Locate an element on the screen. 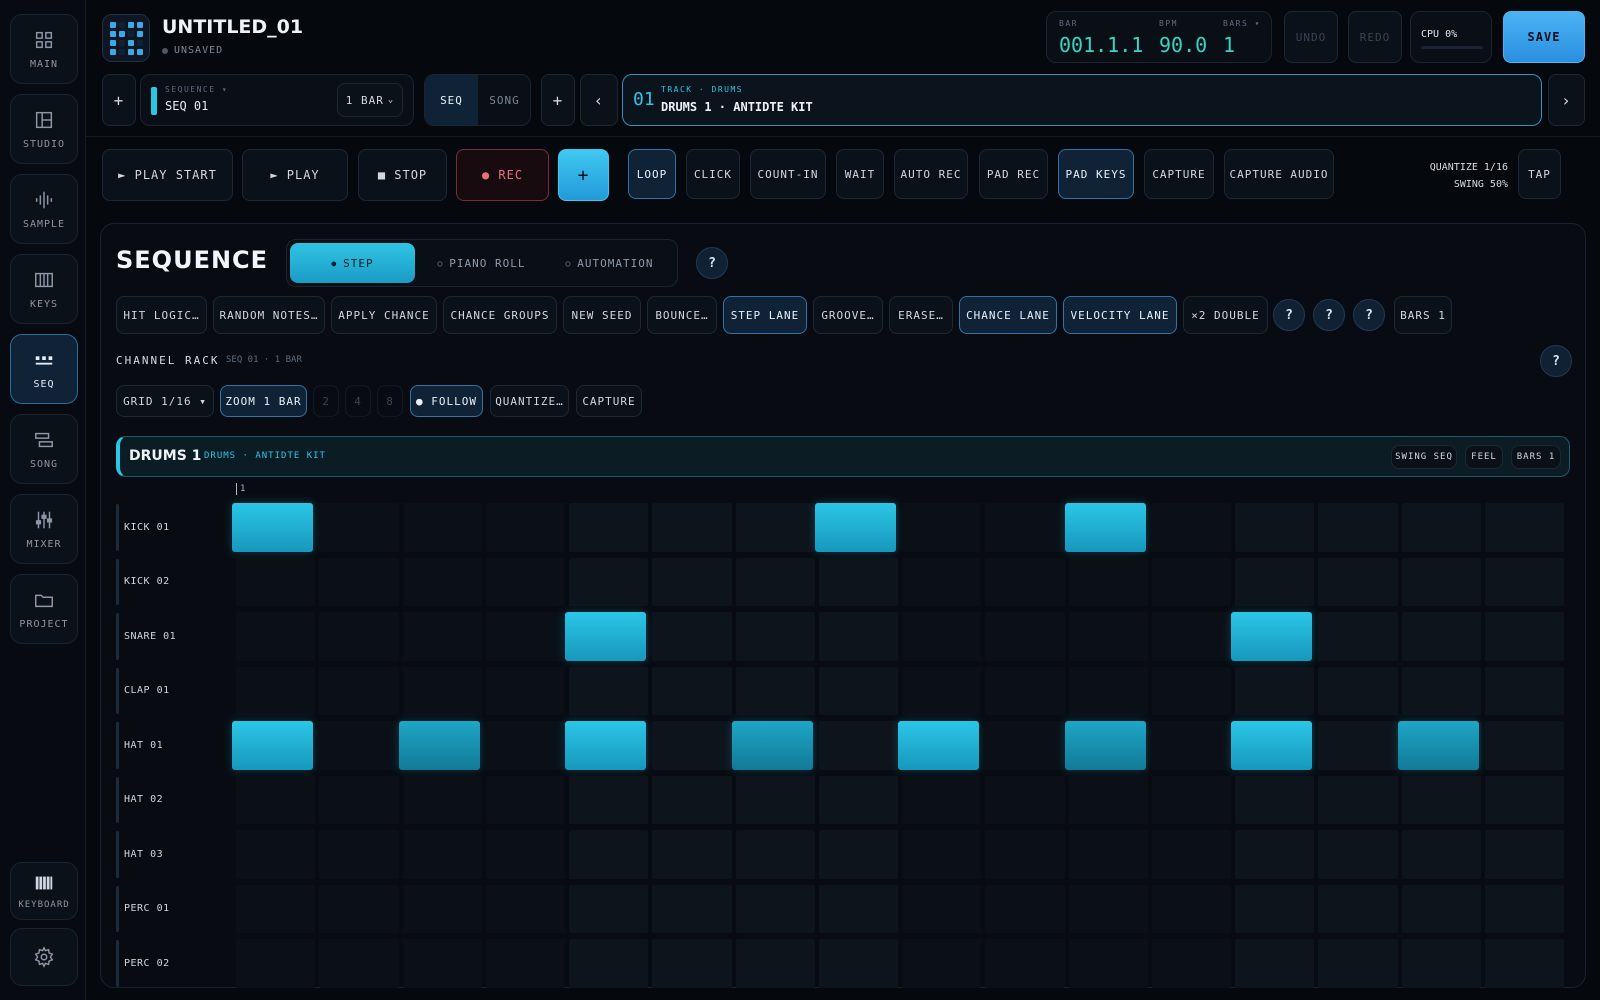 The width and height of the screenshot is (1600, 1000). nav-seq: SEQ is located at coordinates (44, 369).